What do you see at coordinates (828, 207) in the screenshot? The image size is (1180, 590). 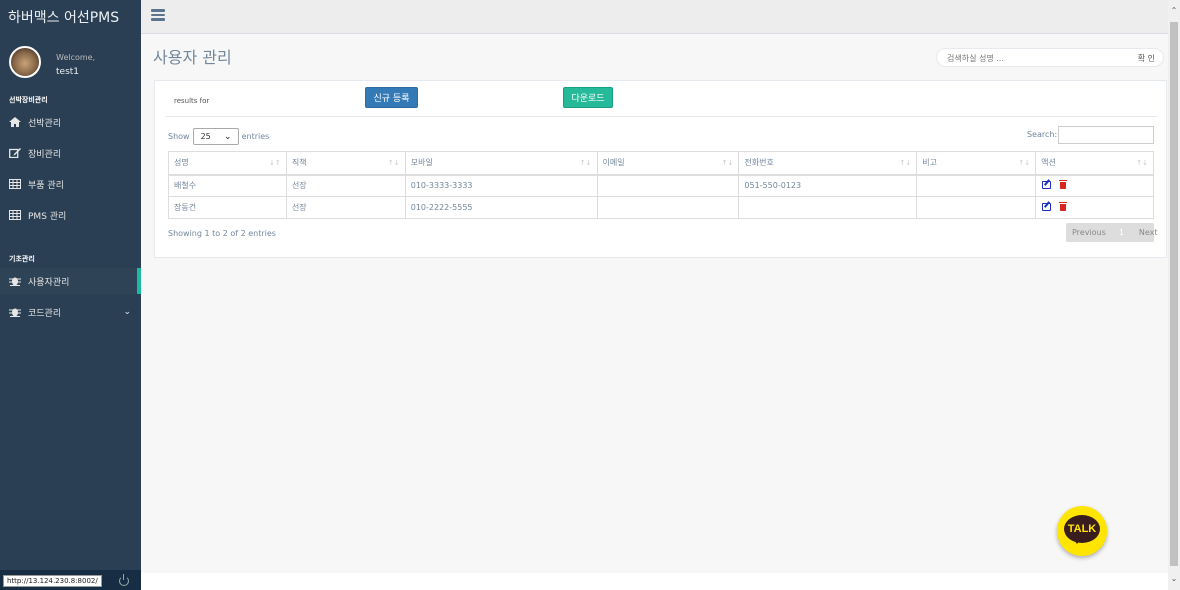 I see `cell-phone` at bounding box center [828, 207].